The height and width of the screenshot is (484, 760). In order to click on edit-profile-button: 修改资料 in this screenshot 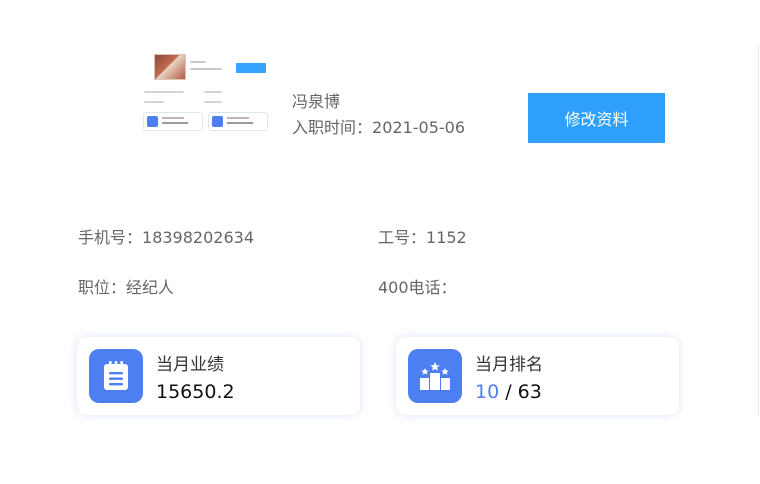, I will do `click(596, 118)`.